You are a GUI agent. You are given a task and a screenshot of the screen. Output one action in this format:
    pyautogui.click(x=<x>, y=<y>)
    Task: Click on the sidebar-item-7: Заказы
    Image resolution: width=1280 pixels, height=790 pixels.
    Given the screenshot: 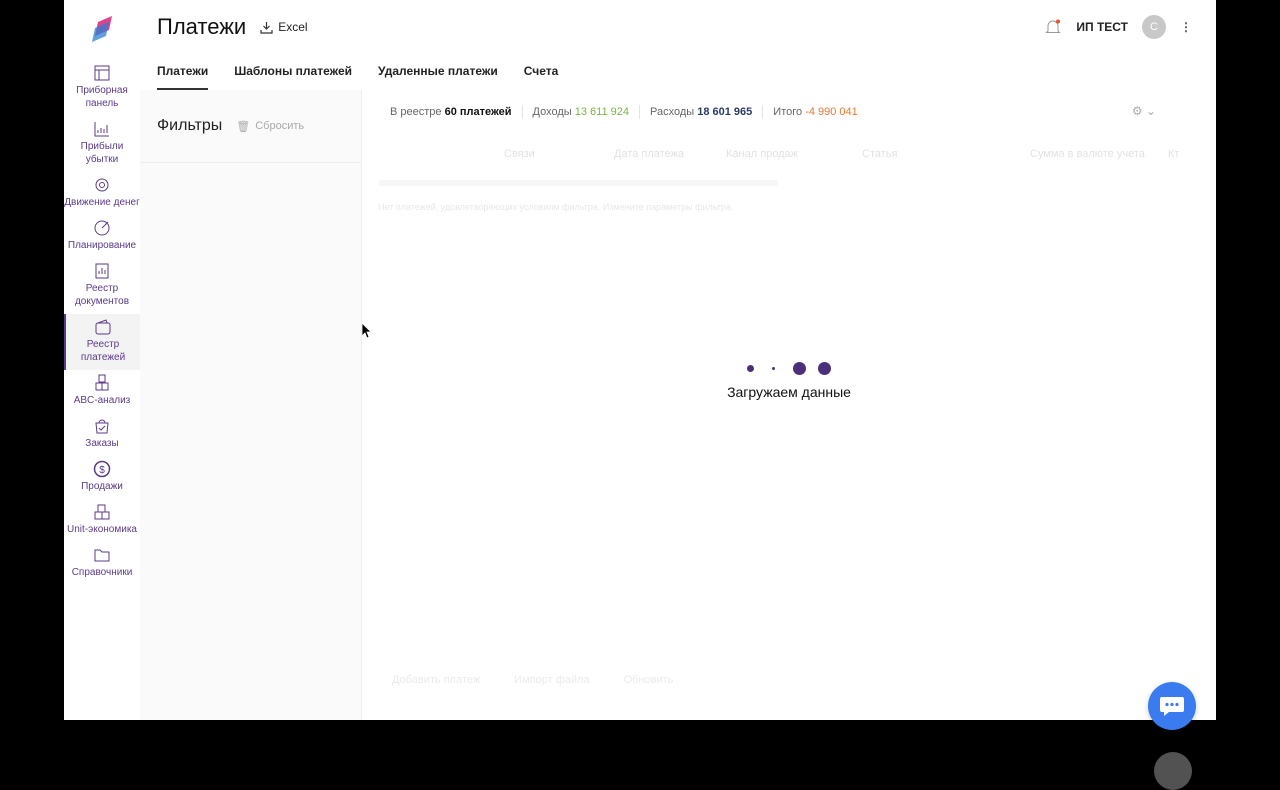 What is the action you would take?
    pyautogui.click(x=102, y=434)
    